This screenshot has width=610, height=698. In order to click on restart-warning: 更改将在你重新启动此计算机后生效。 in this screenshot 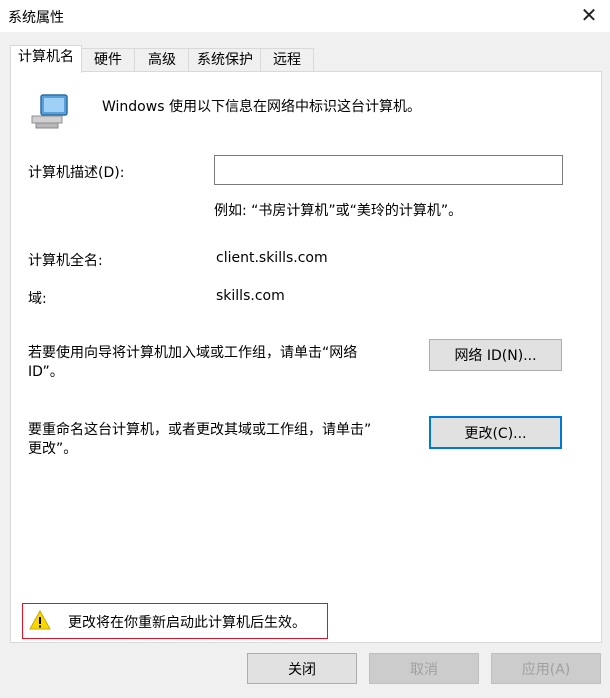, I will do `click(175, 621)`.